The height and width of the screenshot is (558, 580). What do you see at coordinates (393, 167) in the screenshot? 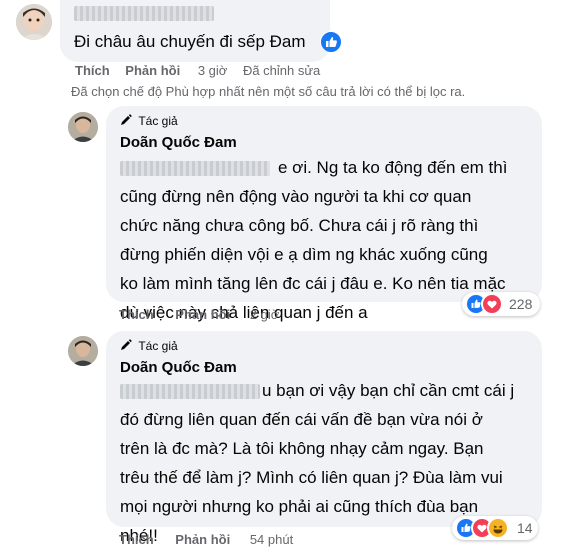
I see `comment-line: e ơi. Ng ta ko động đến em thì` at bounding box center [393, 167].